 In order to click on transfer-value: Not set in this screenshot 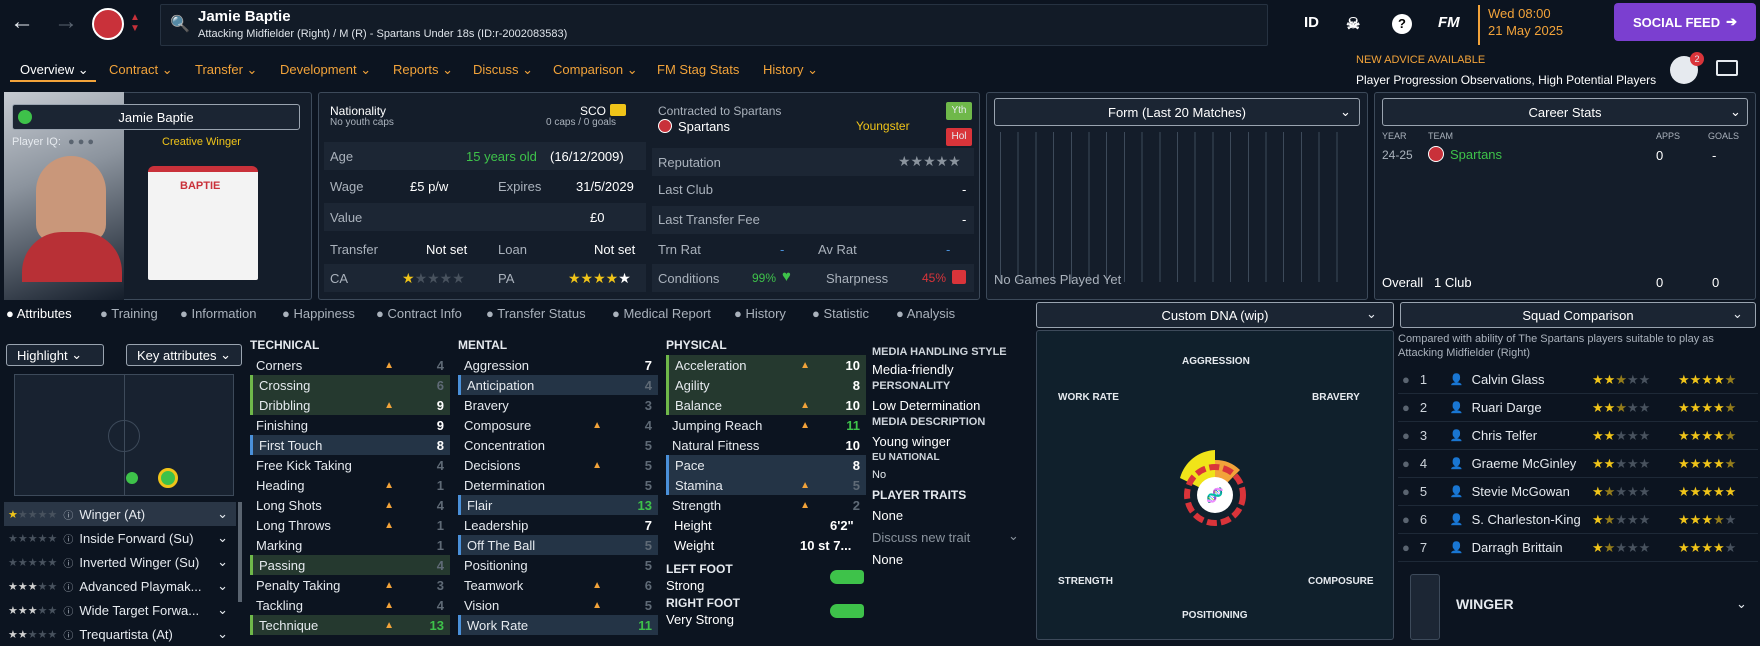, I will do `click(446, 249)`.